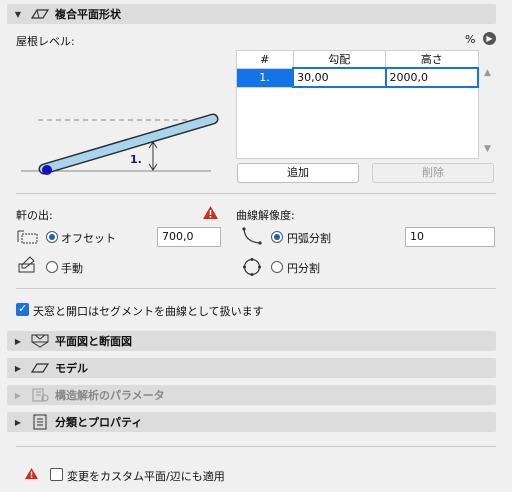 Image resolution: width=512 pixels, height=492 pixels. What do you see at coordinates (277, 267) in the screenshot?
I see `circle-division-radio` at bounding box center [277, 267].